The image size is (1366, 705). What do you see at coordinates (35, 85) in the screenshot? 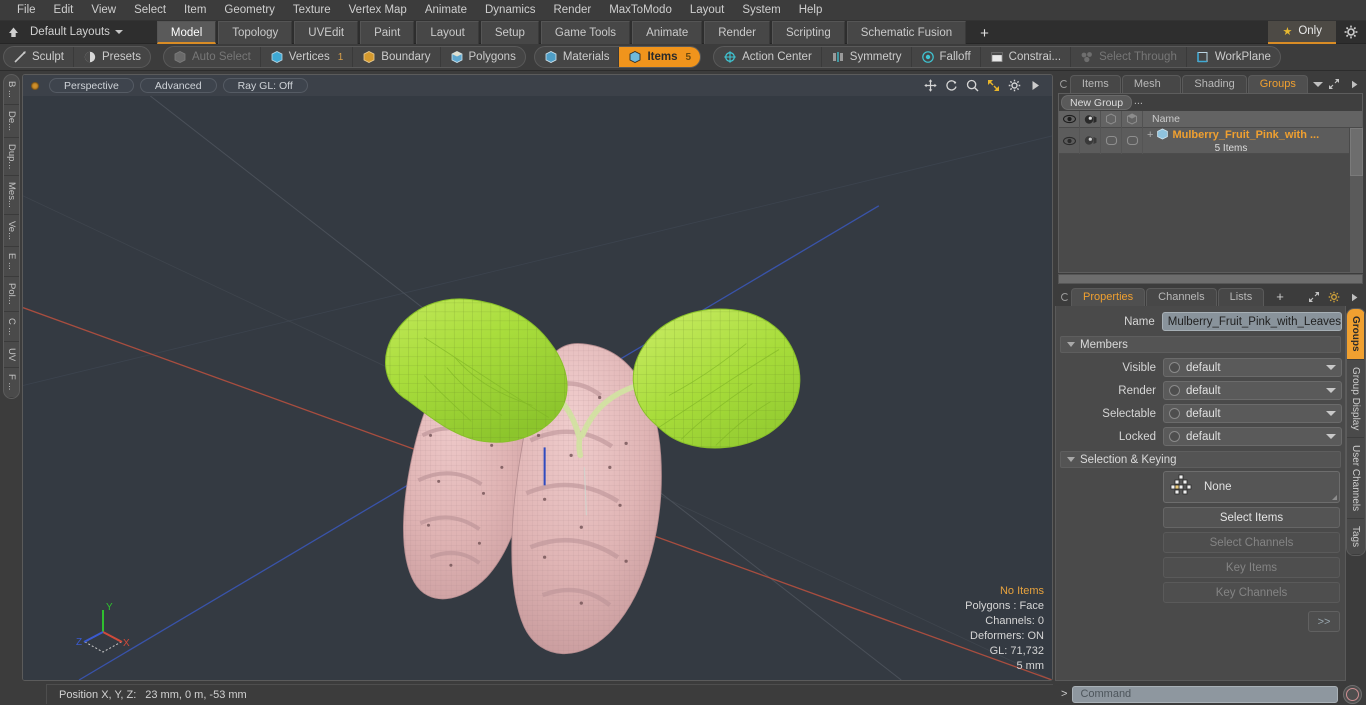
I see `active-viewport-dot` at bounding box center [35, 85].